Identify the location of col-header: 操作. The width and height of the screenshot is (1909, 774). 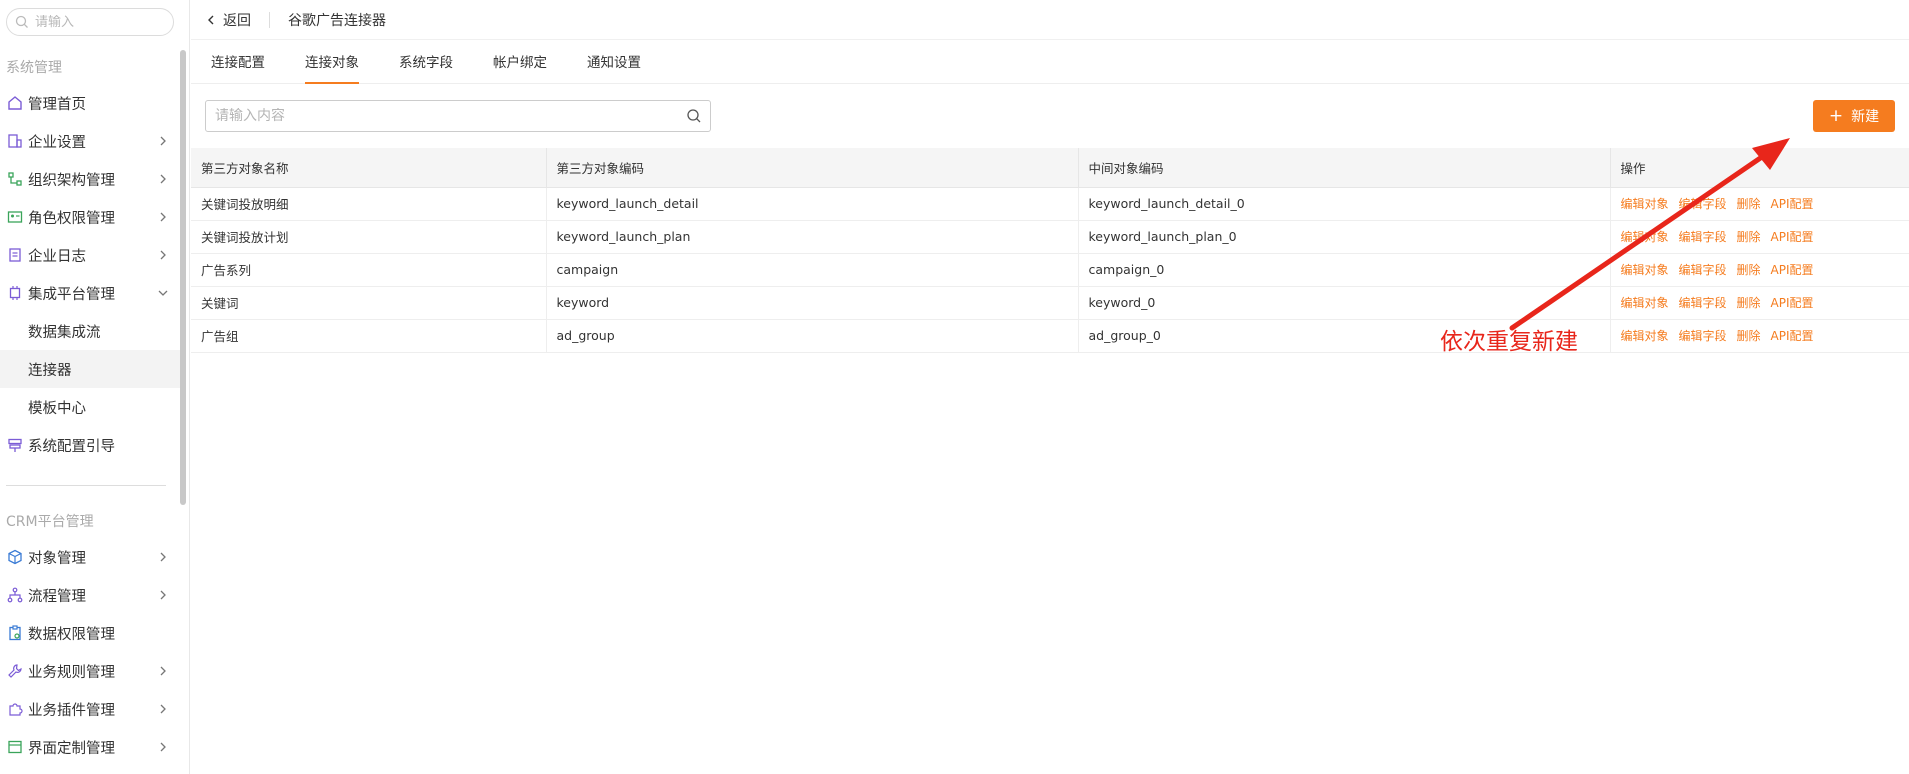
(1759, 168).